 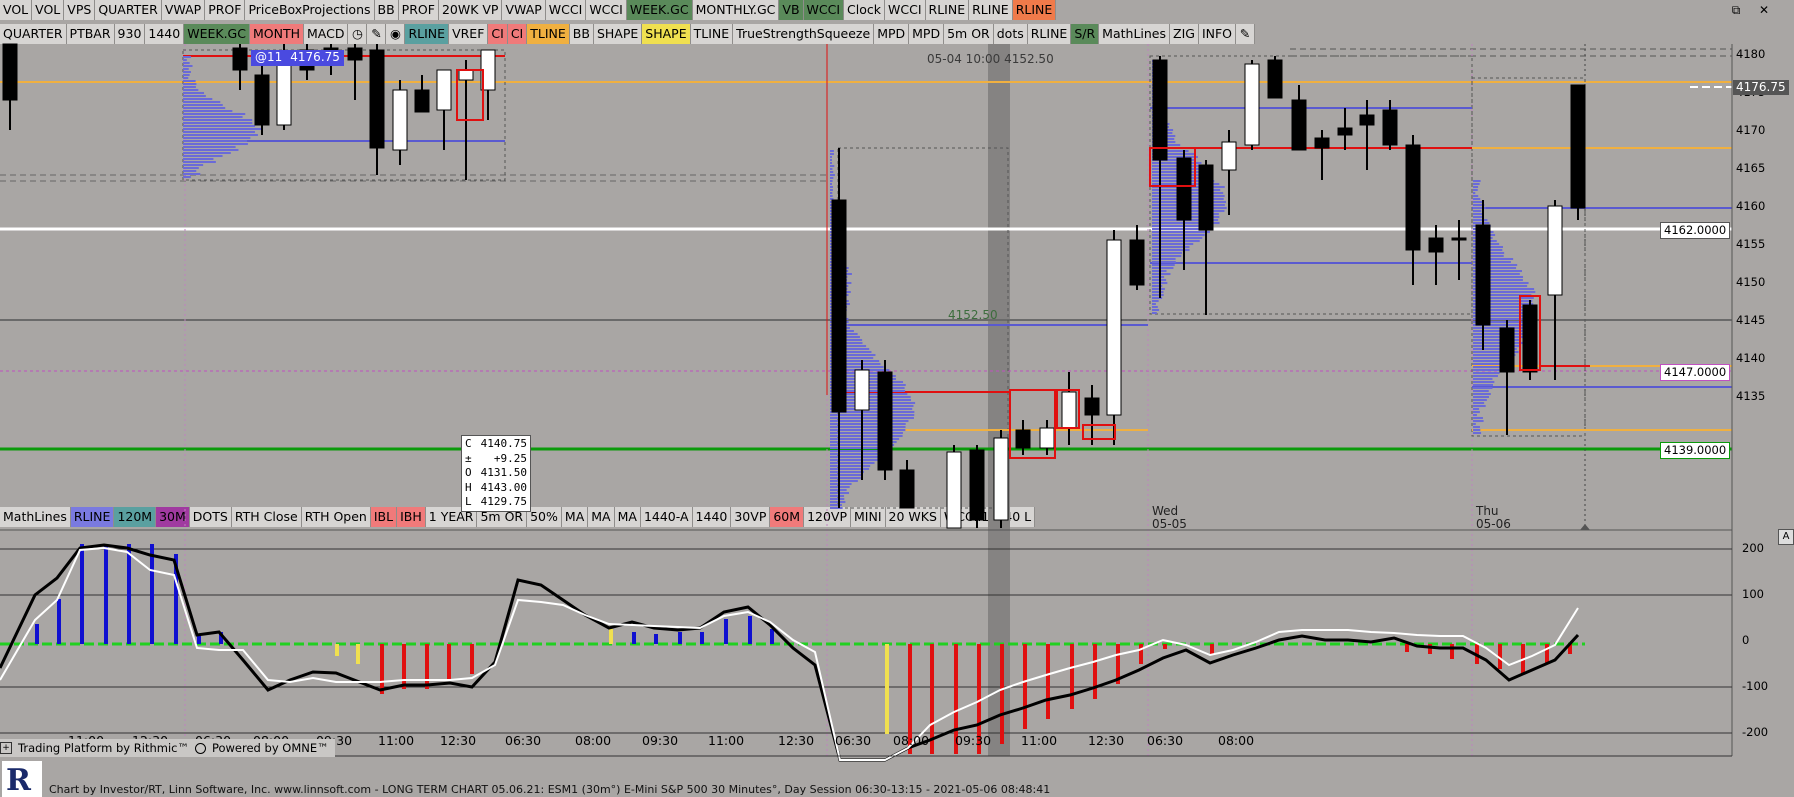 What do you see at coordinates (468, 458) in the screenshot?
I see `info-key: ±` at bounding box center [468, 458].